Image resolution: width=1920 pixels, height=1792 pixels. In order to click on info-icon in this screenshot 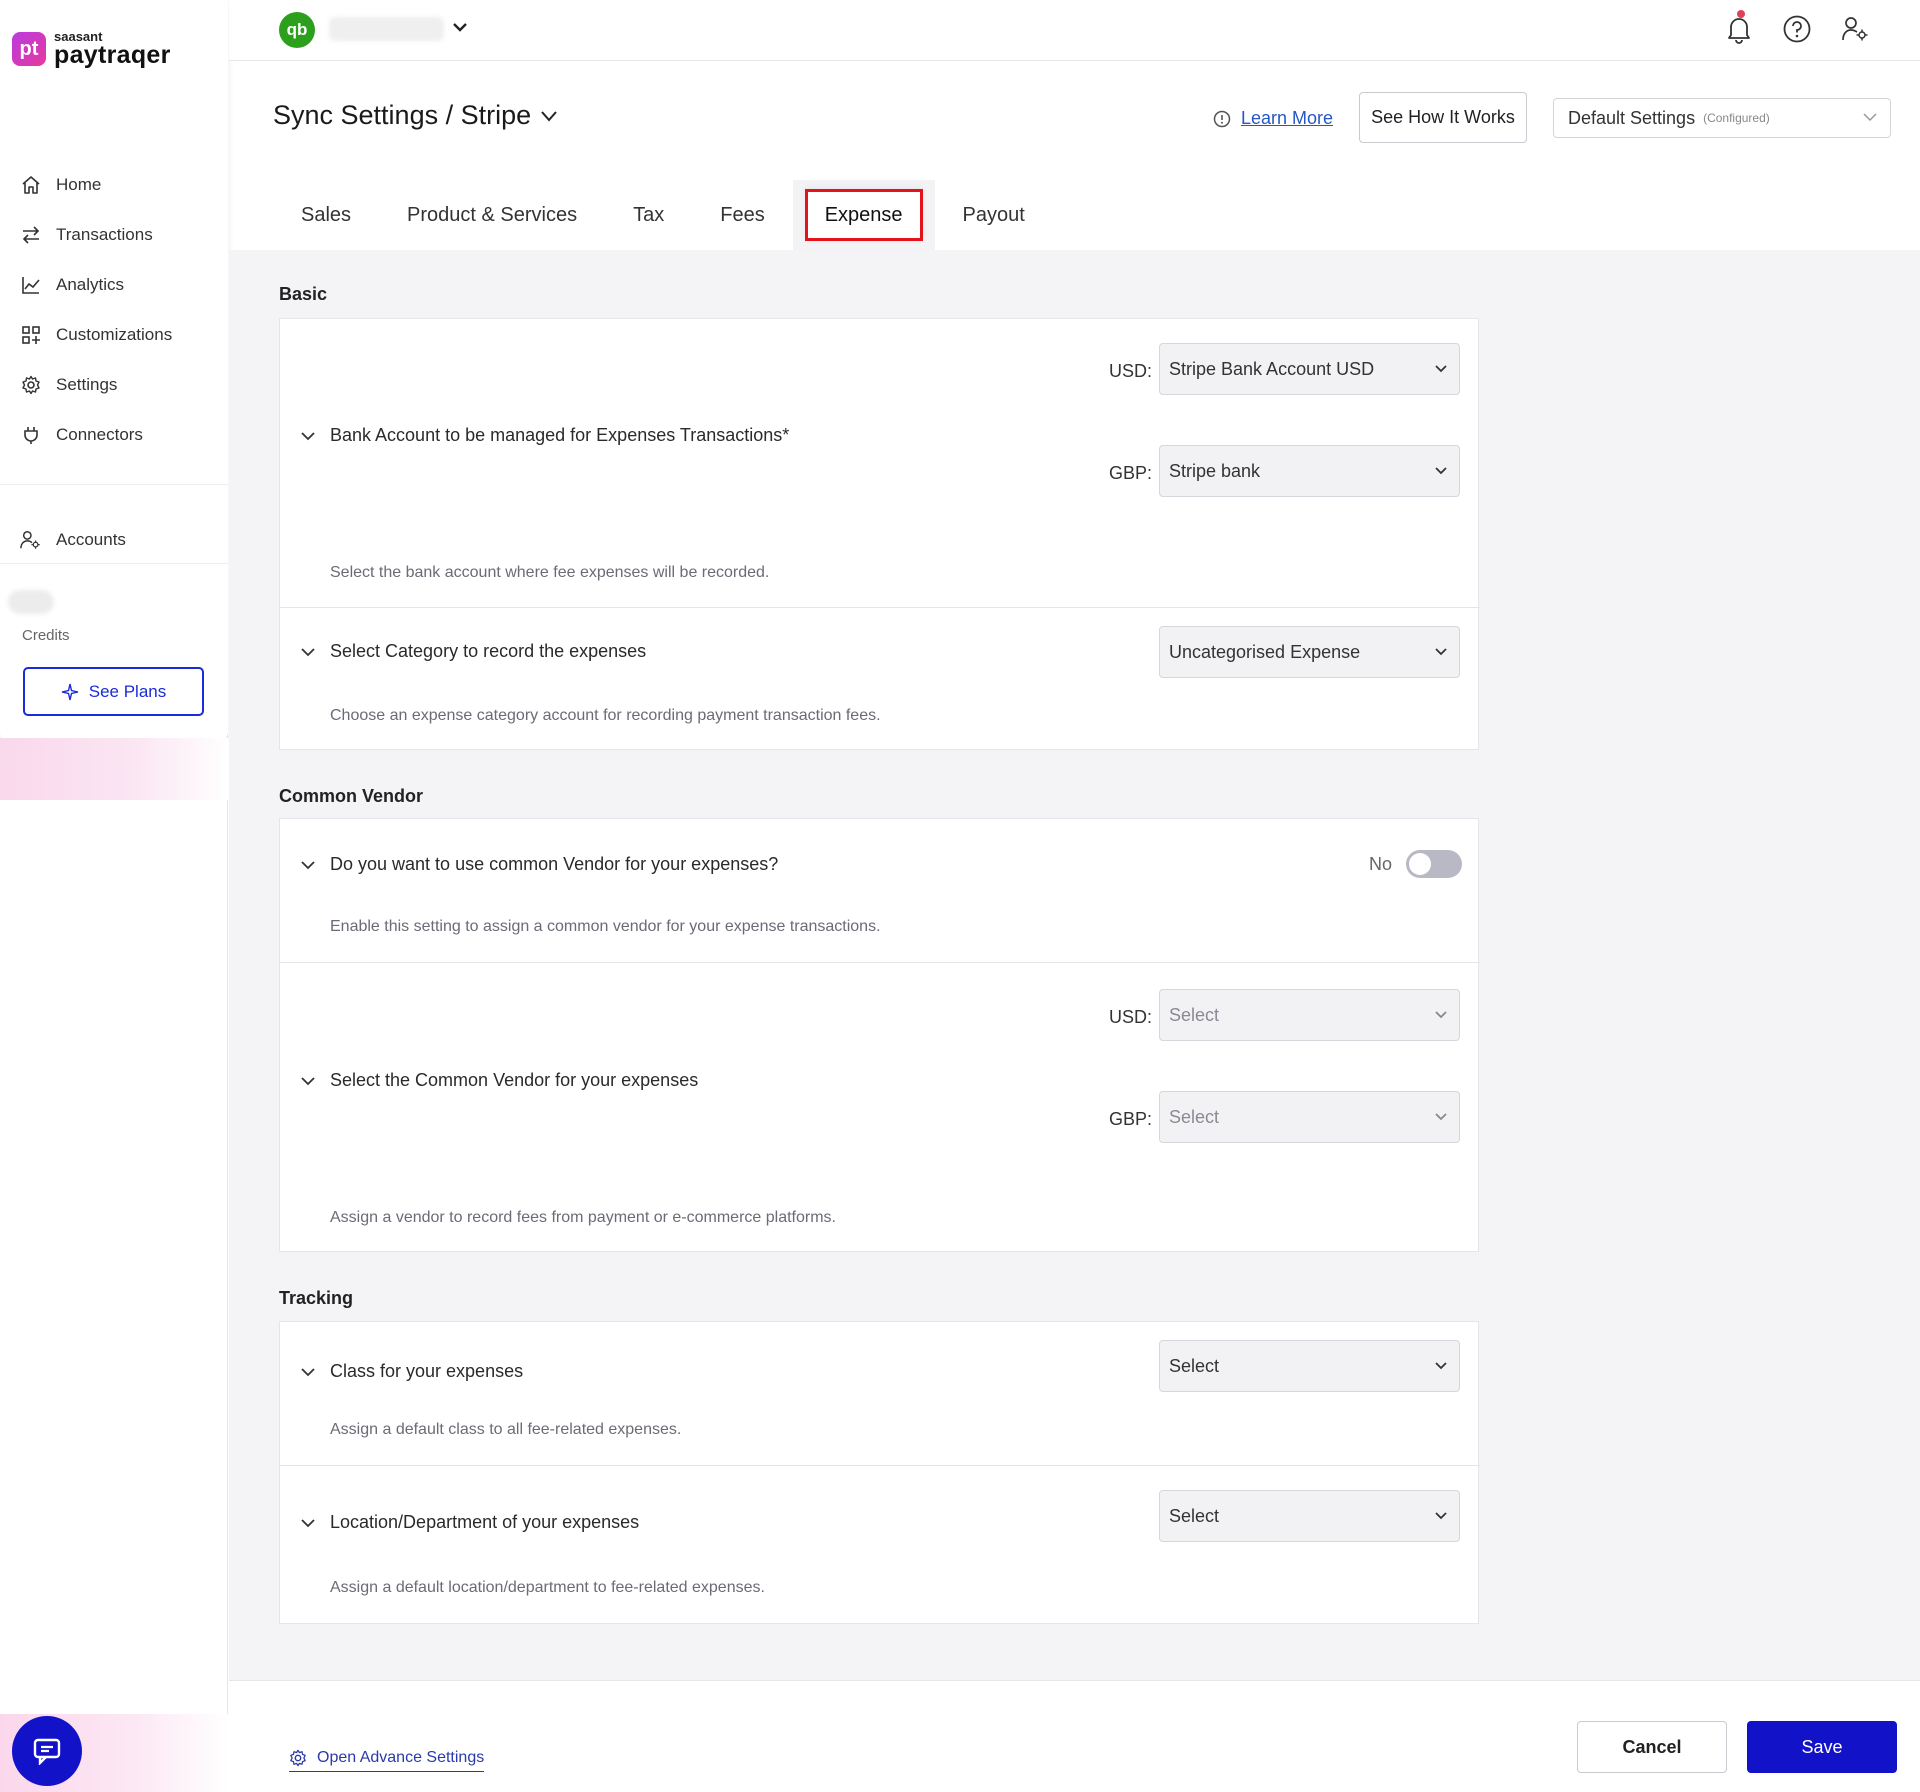, I will do `click(1222, 118)`.